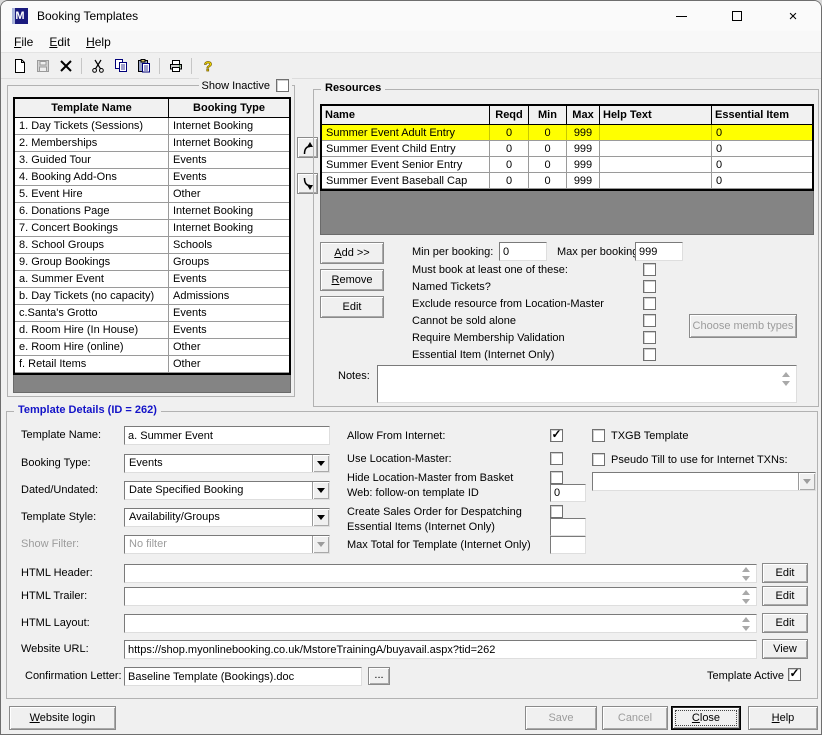 This screenshot has width=822, height=735. What do you see at coordinates (635, 718) in the screenshot?
I see `cancel-button: Cancel` at bounding box center [635, 718].